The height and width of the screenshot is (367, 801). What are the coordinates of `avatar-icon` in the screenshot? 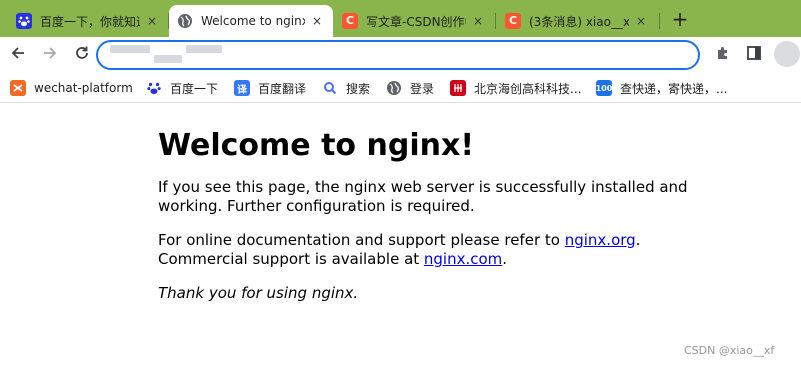 It's located at (787, 54).